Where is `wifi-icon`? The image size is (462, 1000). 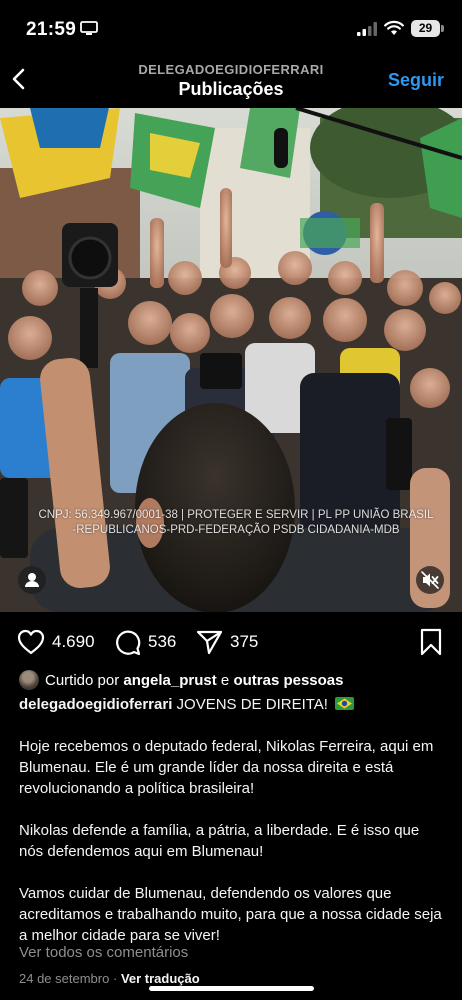
wifi-icon is located at coordinates (394, 27).